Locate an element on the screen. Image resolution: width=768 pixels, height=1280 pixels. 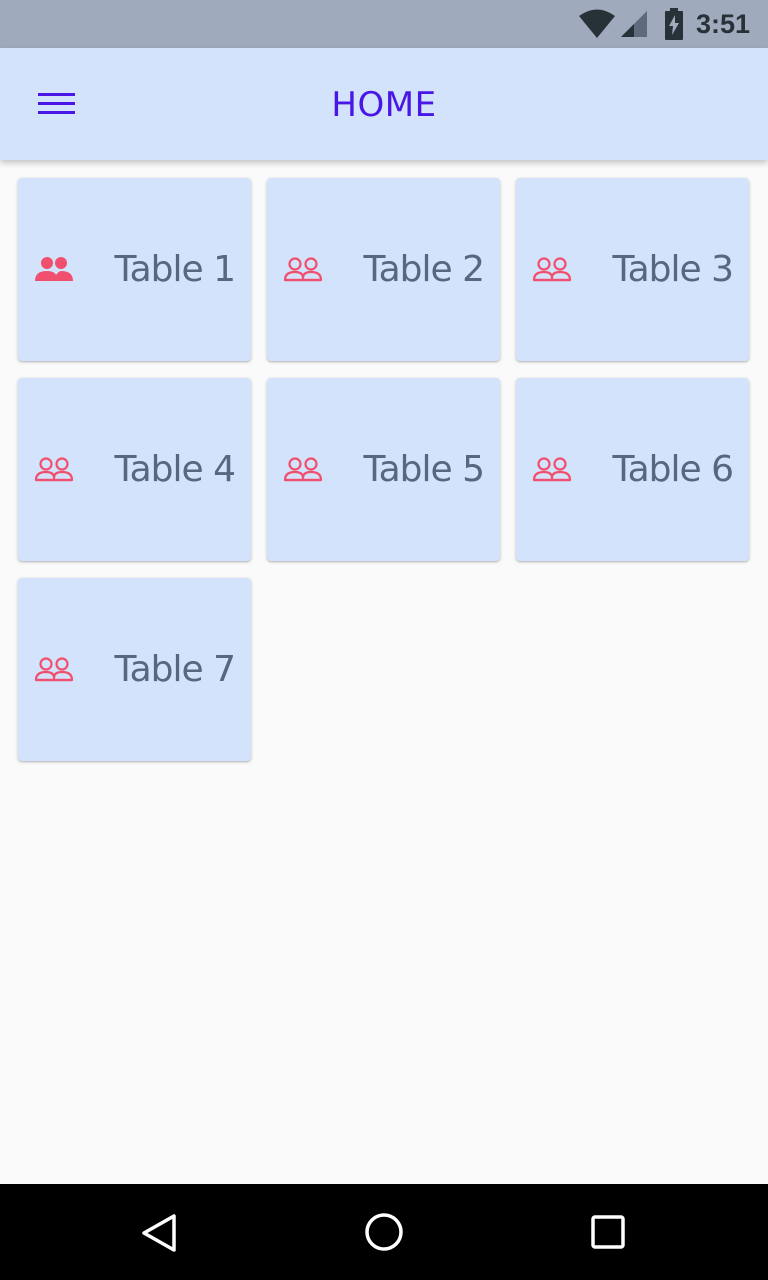
back-icon is located at coordinates (160, 1237).